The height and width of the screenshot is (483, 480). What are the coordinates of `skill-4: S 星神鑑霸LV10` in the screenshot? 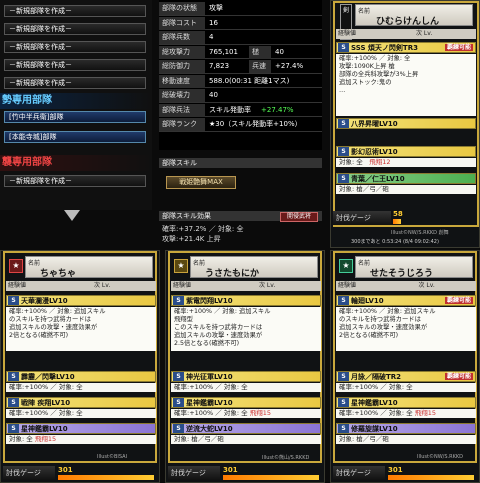 It's located at (81, 428).